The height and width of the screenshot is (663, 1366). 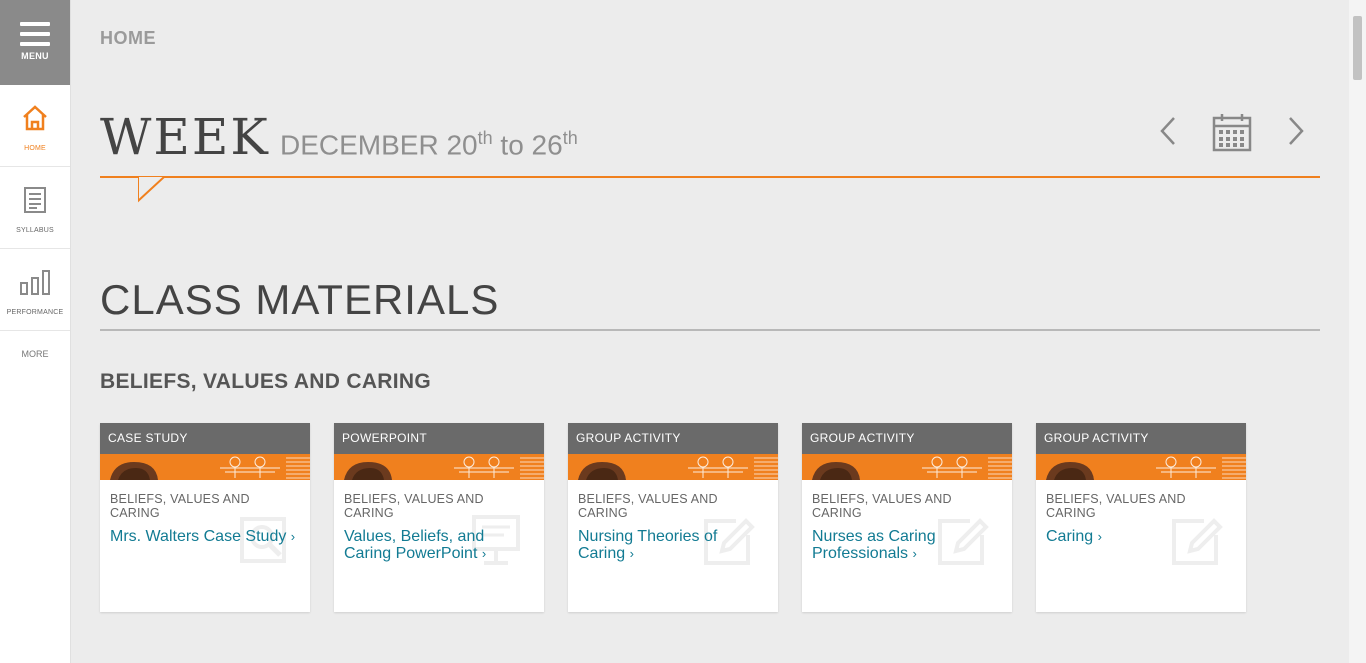 I want to click on week-divider, so click(x=710, y=177).